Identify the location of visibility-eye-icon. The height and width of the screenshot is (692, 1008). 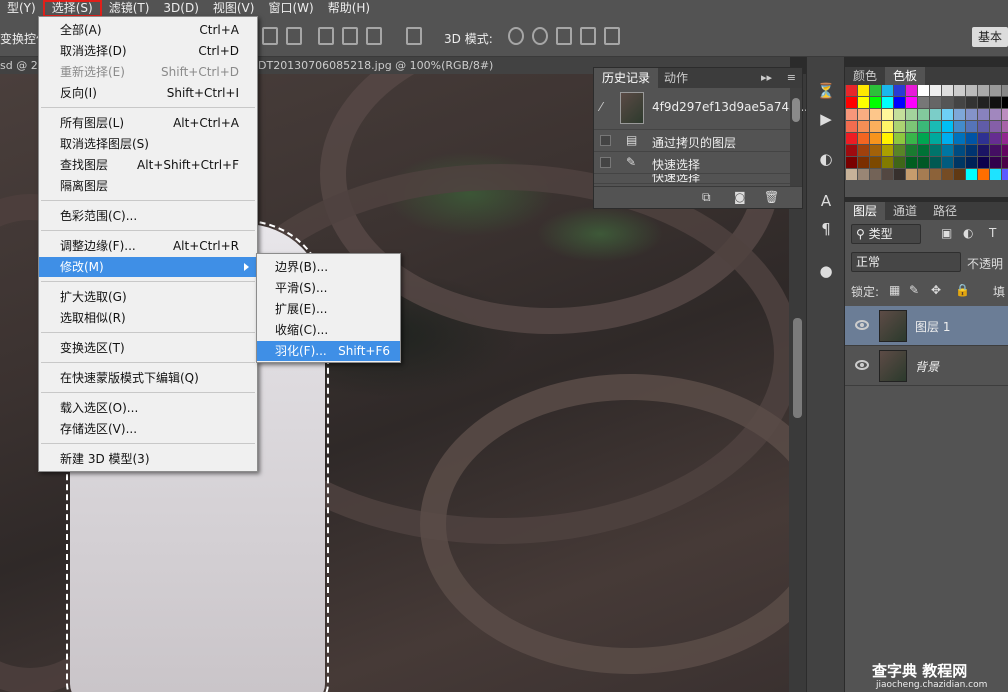
(862, 325).